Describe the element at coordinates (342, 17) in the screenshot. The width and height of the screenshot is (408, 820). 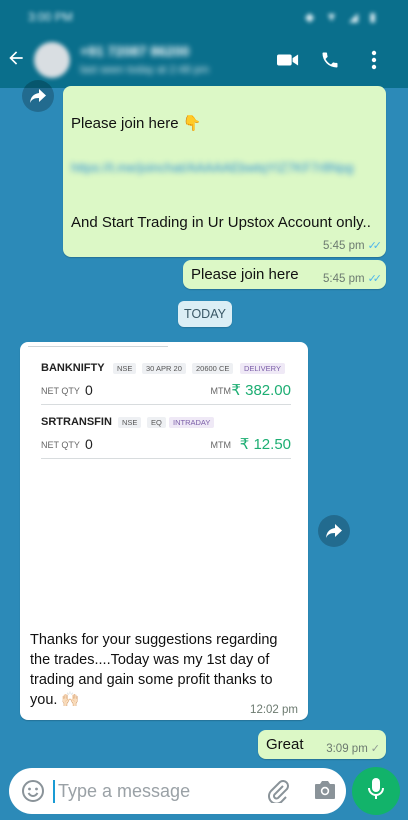
I see `status-icons: ◆ ▼ ◢ ▮` at that location.